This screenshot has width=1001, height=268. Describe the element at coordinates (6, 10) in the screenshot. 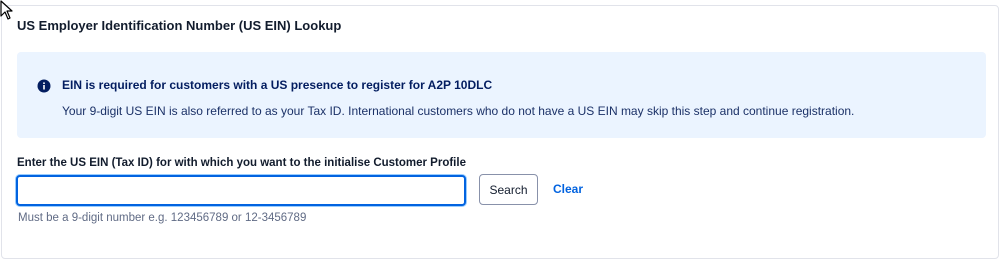

I see `mouse-pointer-icon` at that location.